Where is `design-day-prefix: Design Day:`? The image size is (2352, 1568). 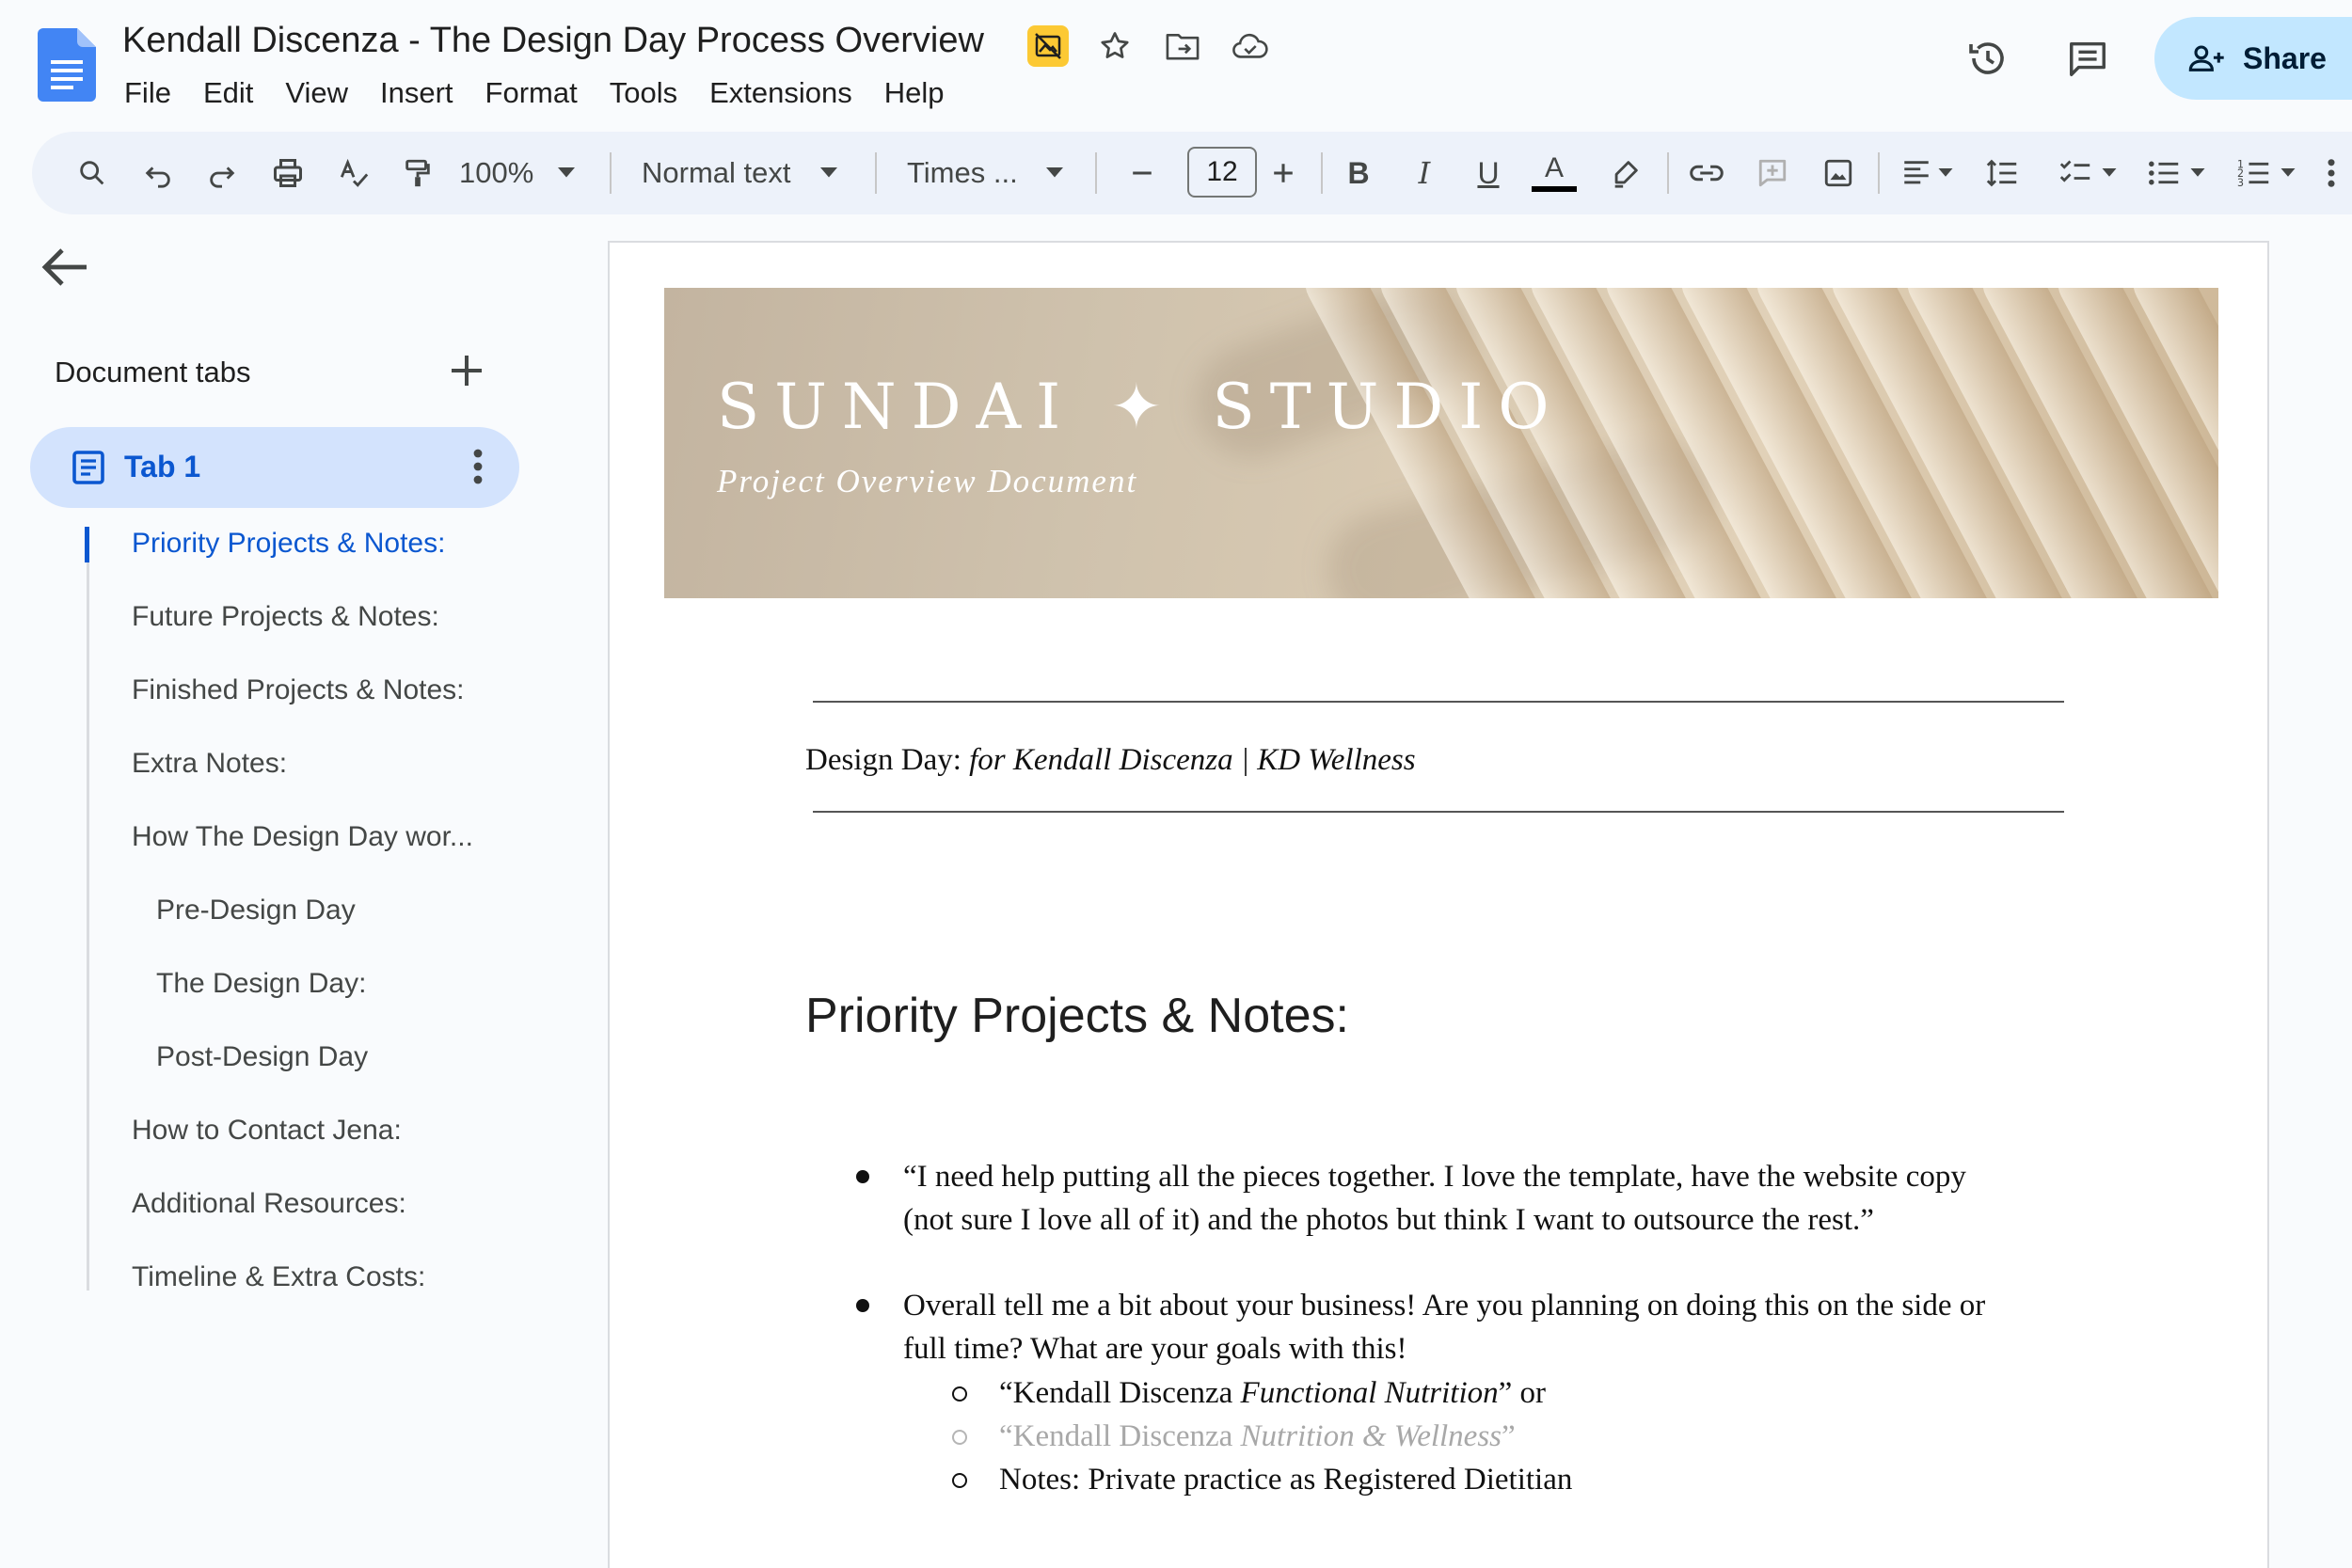
design-day-prefix: Design Day: is located at coordinates (887, 760).